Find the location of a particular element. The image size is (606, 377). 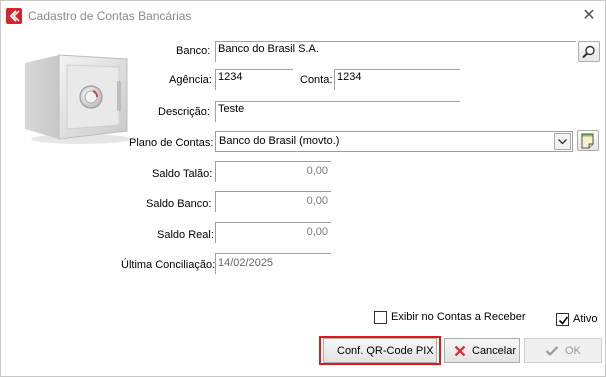

title-bar: Cadastro de Contas Bancárias ✕ is located at coordinates (303, 16).